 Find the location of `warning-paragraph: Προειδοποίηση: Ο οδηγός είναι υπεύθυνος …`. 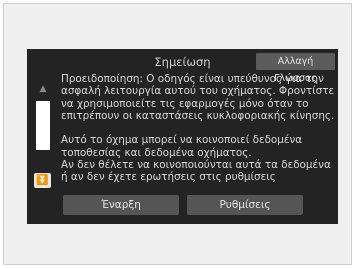

warning-paragraph: Προειδοποίηση: Ο οδηγός είναι υπεύθυνος … is located at coordinates (197, 97).